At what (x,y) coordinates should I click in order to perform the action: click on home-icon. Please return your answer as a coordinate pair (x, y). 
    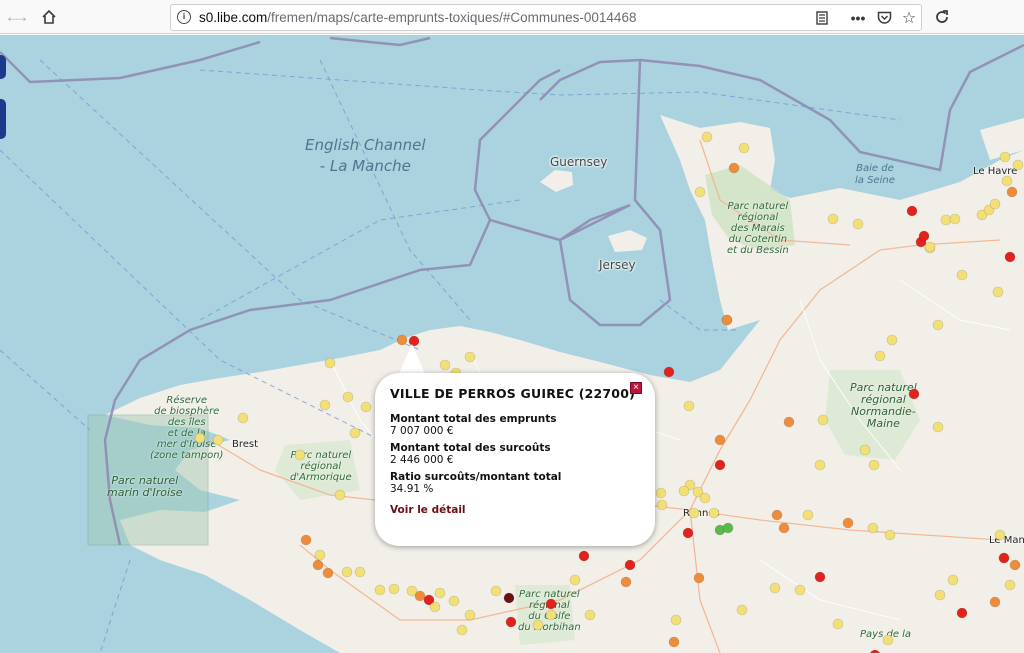
    Looking at the image, I should click on (49, 17).